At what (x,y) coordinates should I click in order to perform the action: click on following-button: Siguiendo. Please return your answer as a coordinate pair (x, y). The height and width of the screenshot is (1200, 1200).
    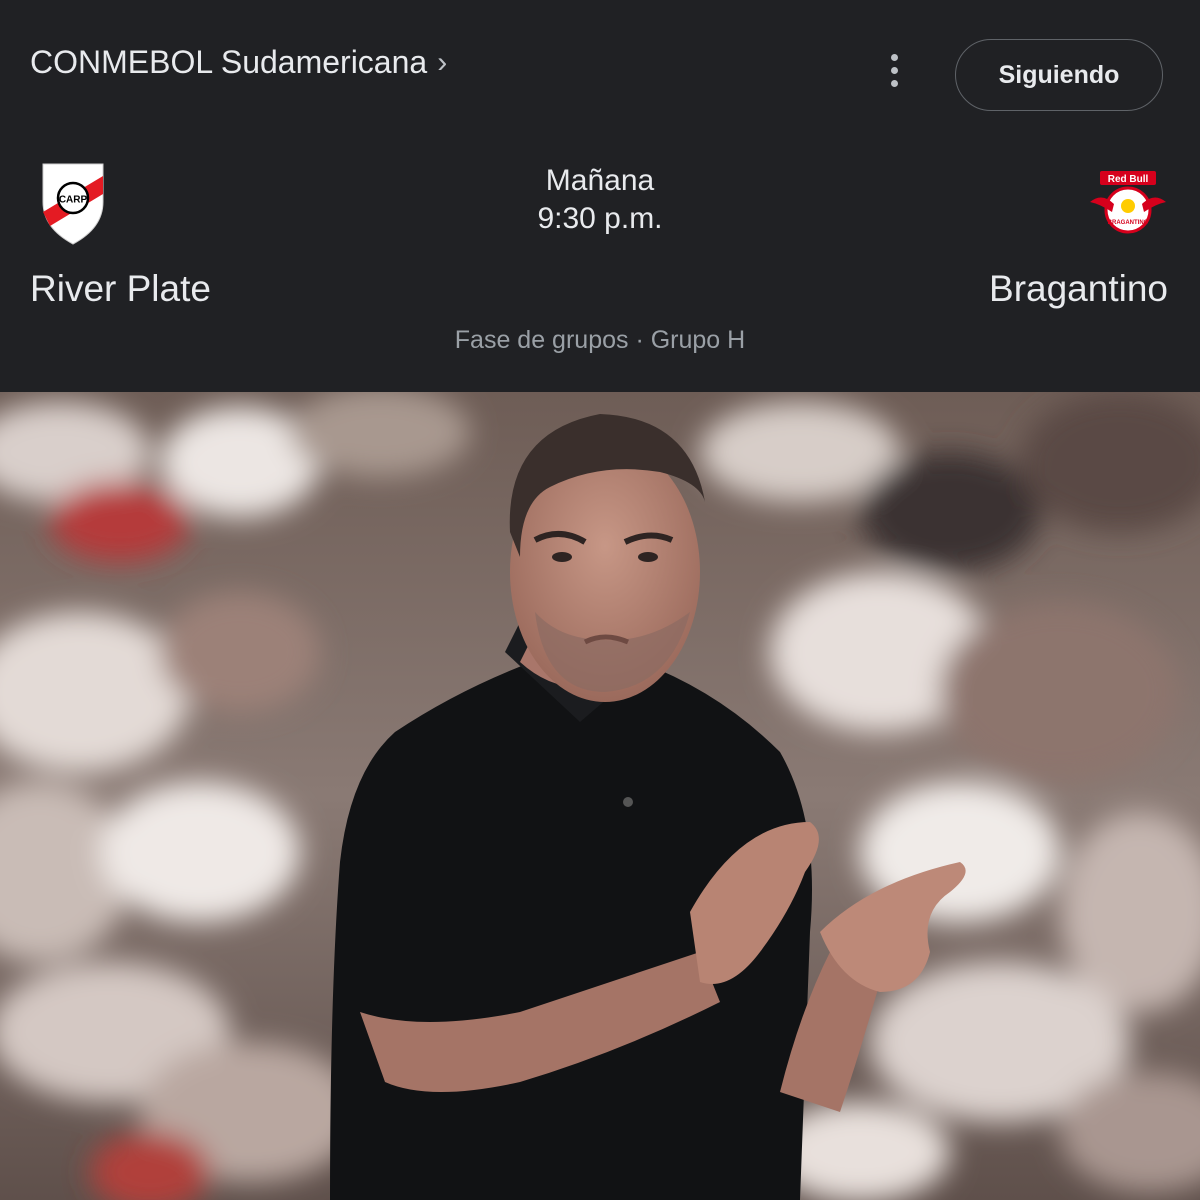
    Looking at the image, I should click on (1059, 75).